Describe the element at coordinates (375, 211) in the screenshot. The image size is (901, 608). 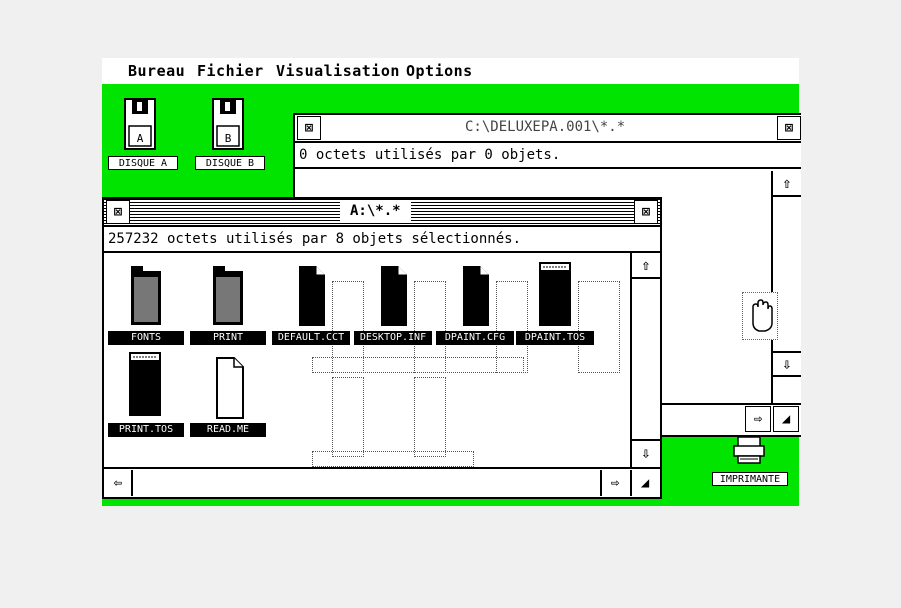
I see `window-title: A:\*.*` at that location.